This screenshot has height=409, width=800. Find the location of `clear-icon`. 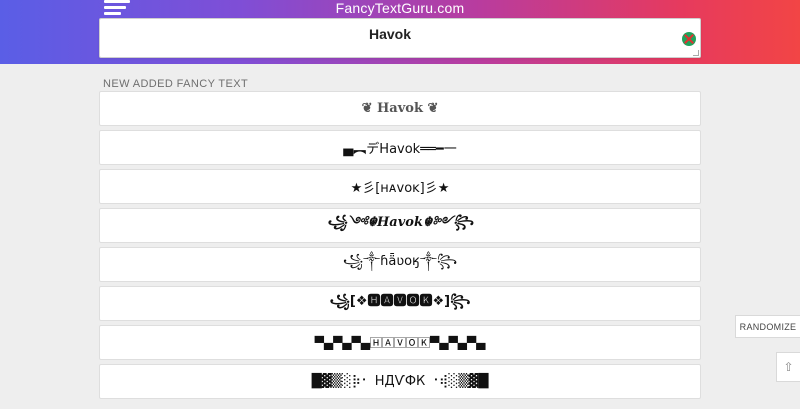

clear-icon is located at coordinates (689, 39).